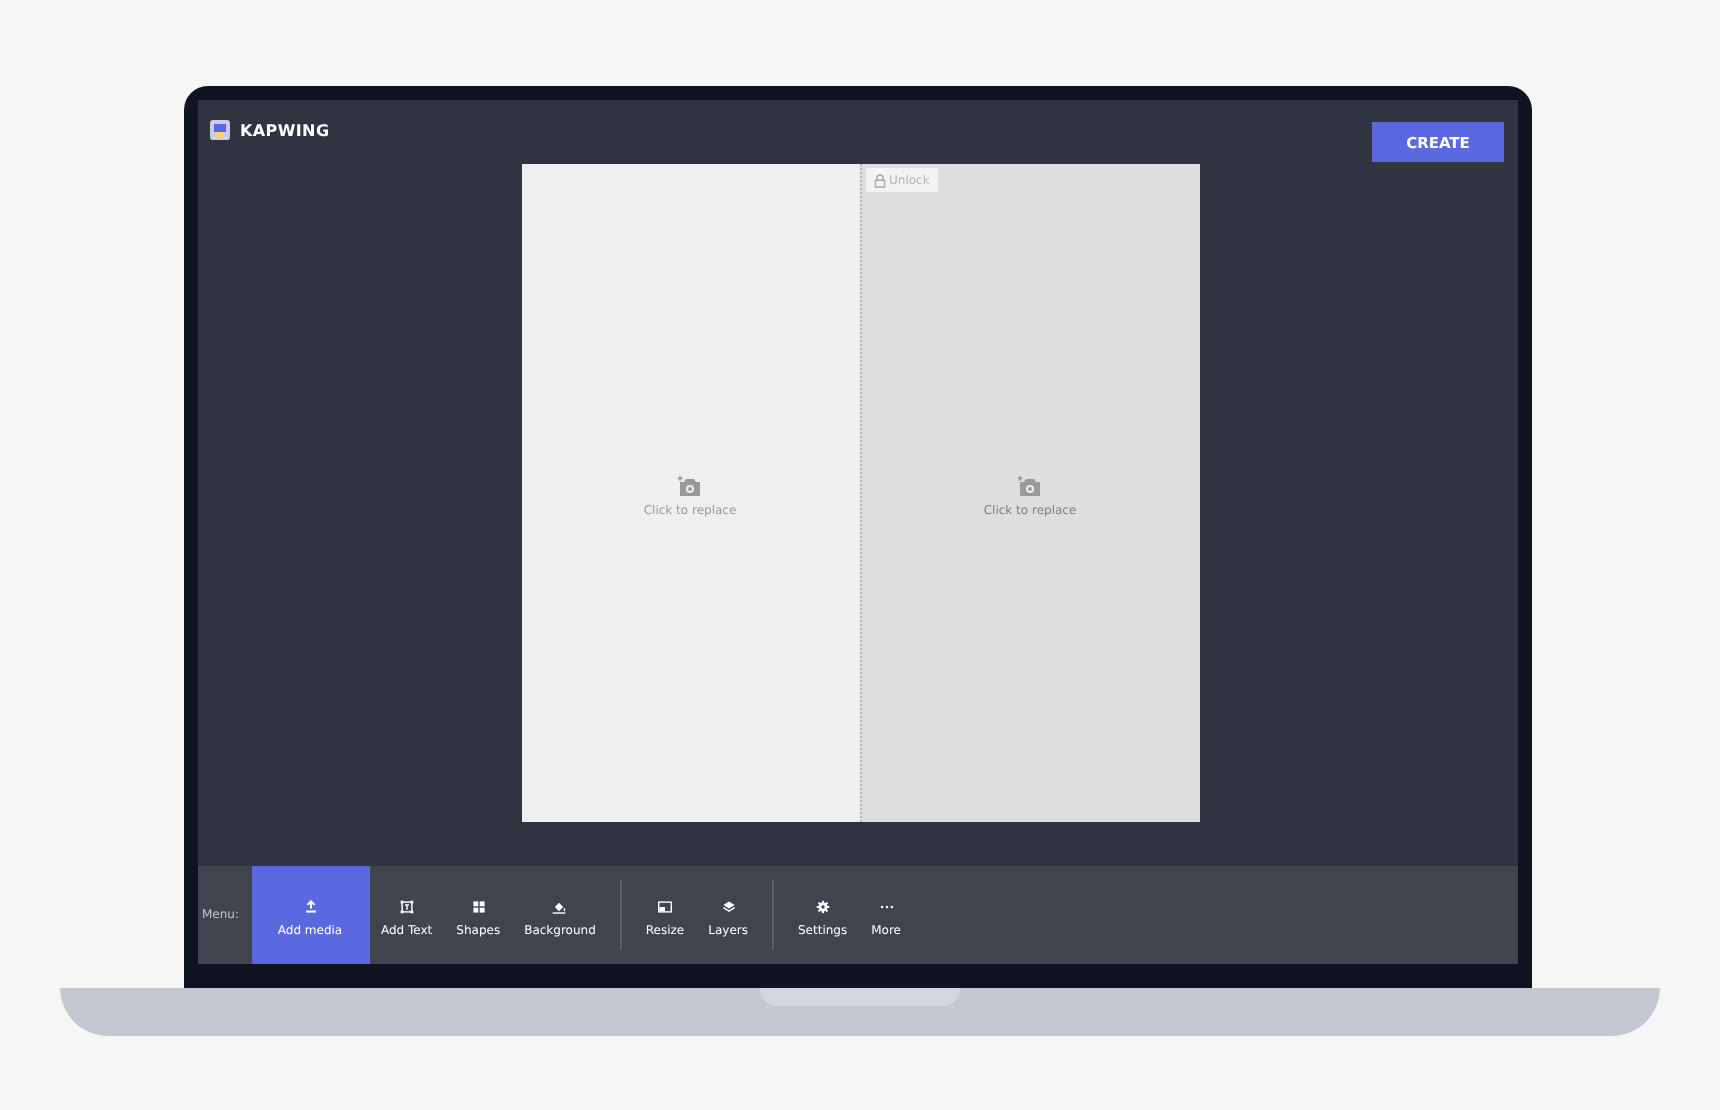  Describe the element at coordinates (886, 907) in the screenshot. I see `more-icon` at that location.